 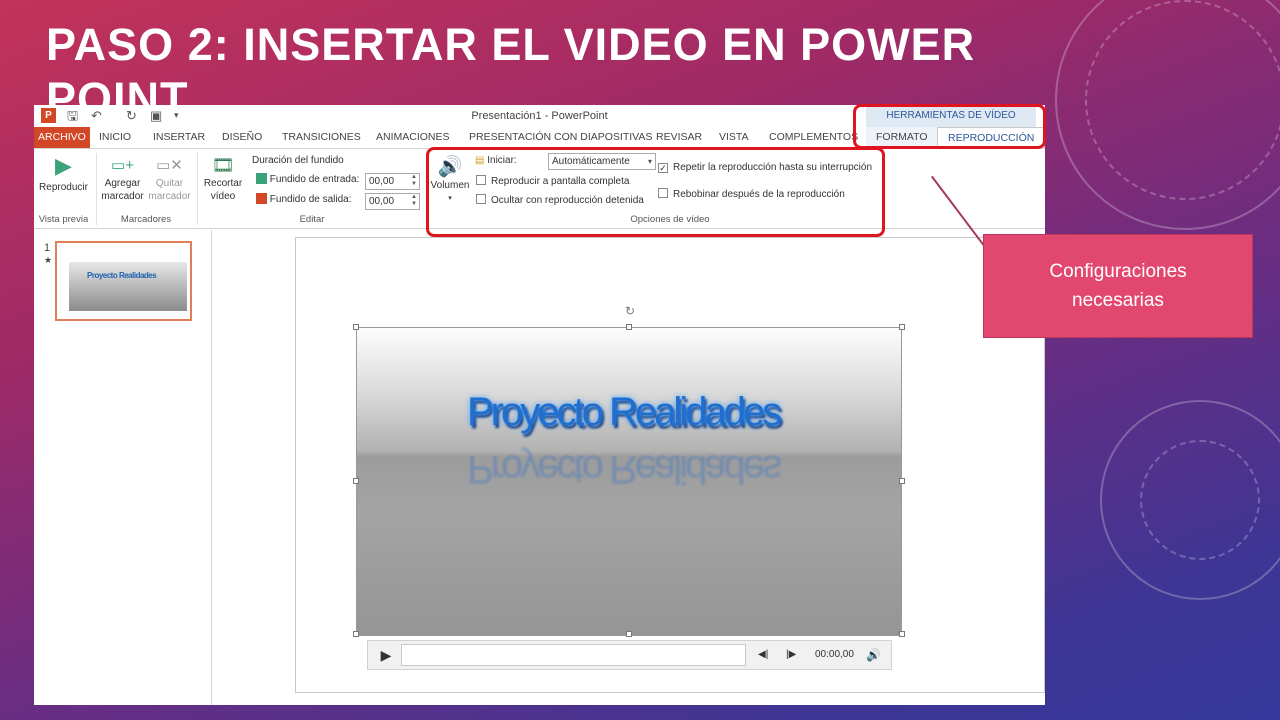 What do you see at coordinates (314, 179) in the screenshot?
I see `fade-in-text: Fundido de entrada:` at bounding box center [314, 179].